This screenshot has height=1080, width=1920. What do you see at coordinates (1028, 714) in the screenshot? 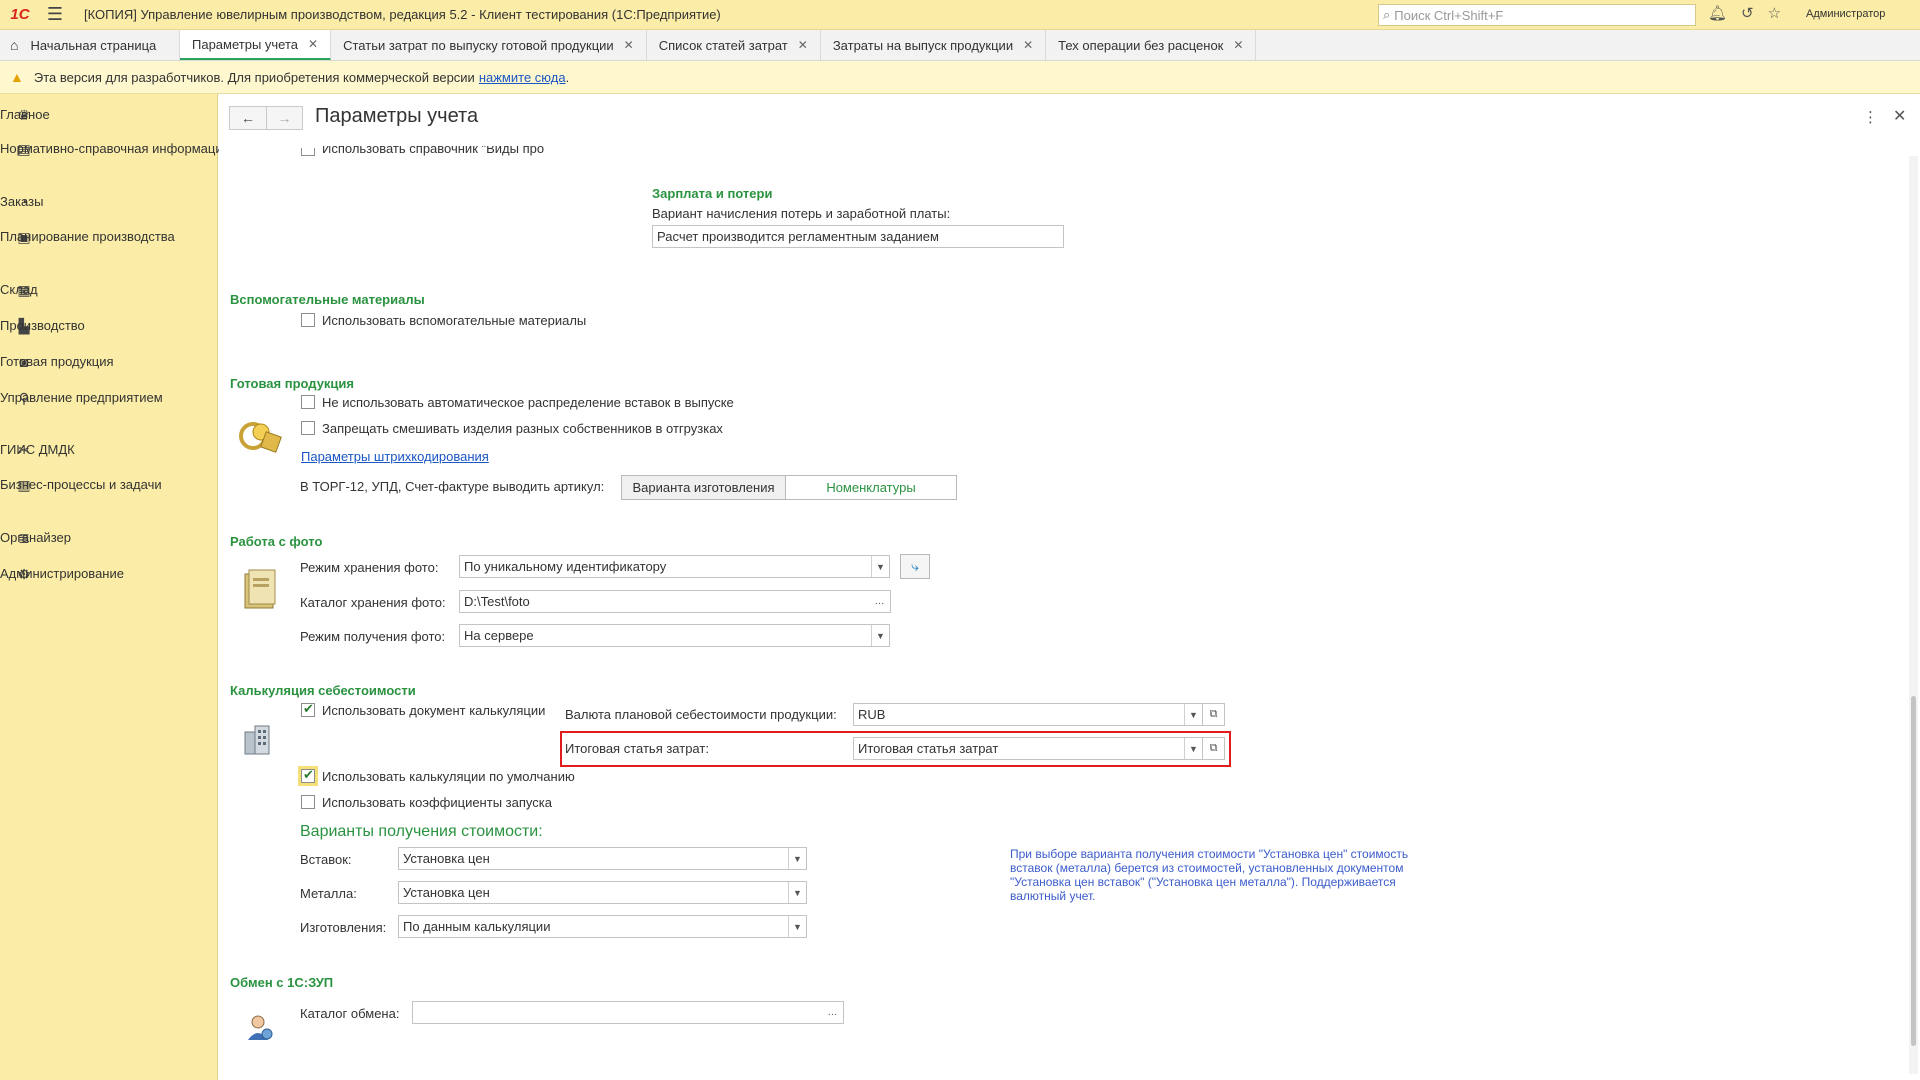
I see `currency-select: RUB` at bounding box center [1028, 714].